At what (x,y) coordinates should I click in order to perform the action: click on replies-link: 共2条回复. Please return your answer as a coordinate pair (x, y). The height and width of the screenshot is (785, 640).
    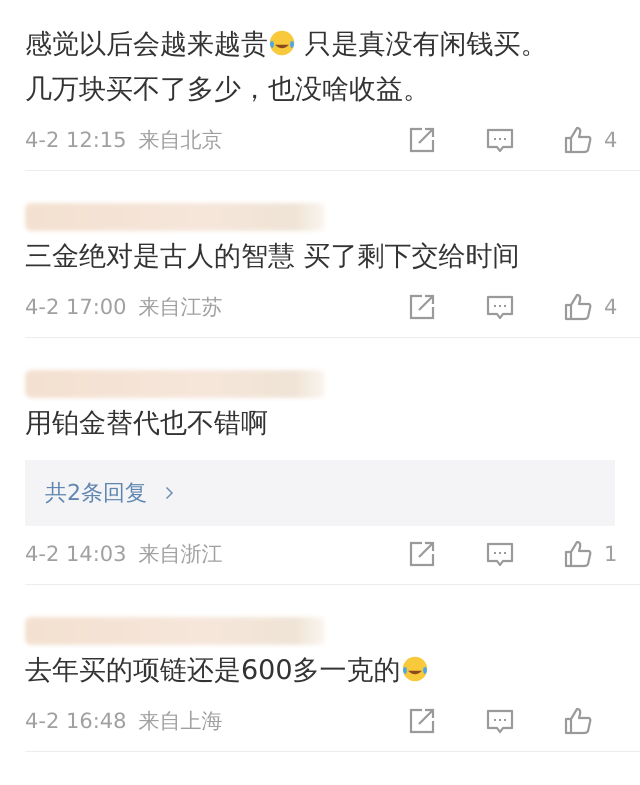
    Looking at the image, I should click on (320, 493).